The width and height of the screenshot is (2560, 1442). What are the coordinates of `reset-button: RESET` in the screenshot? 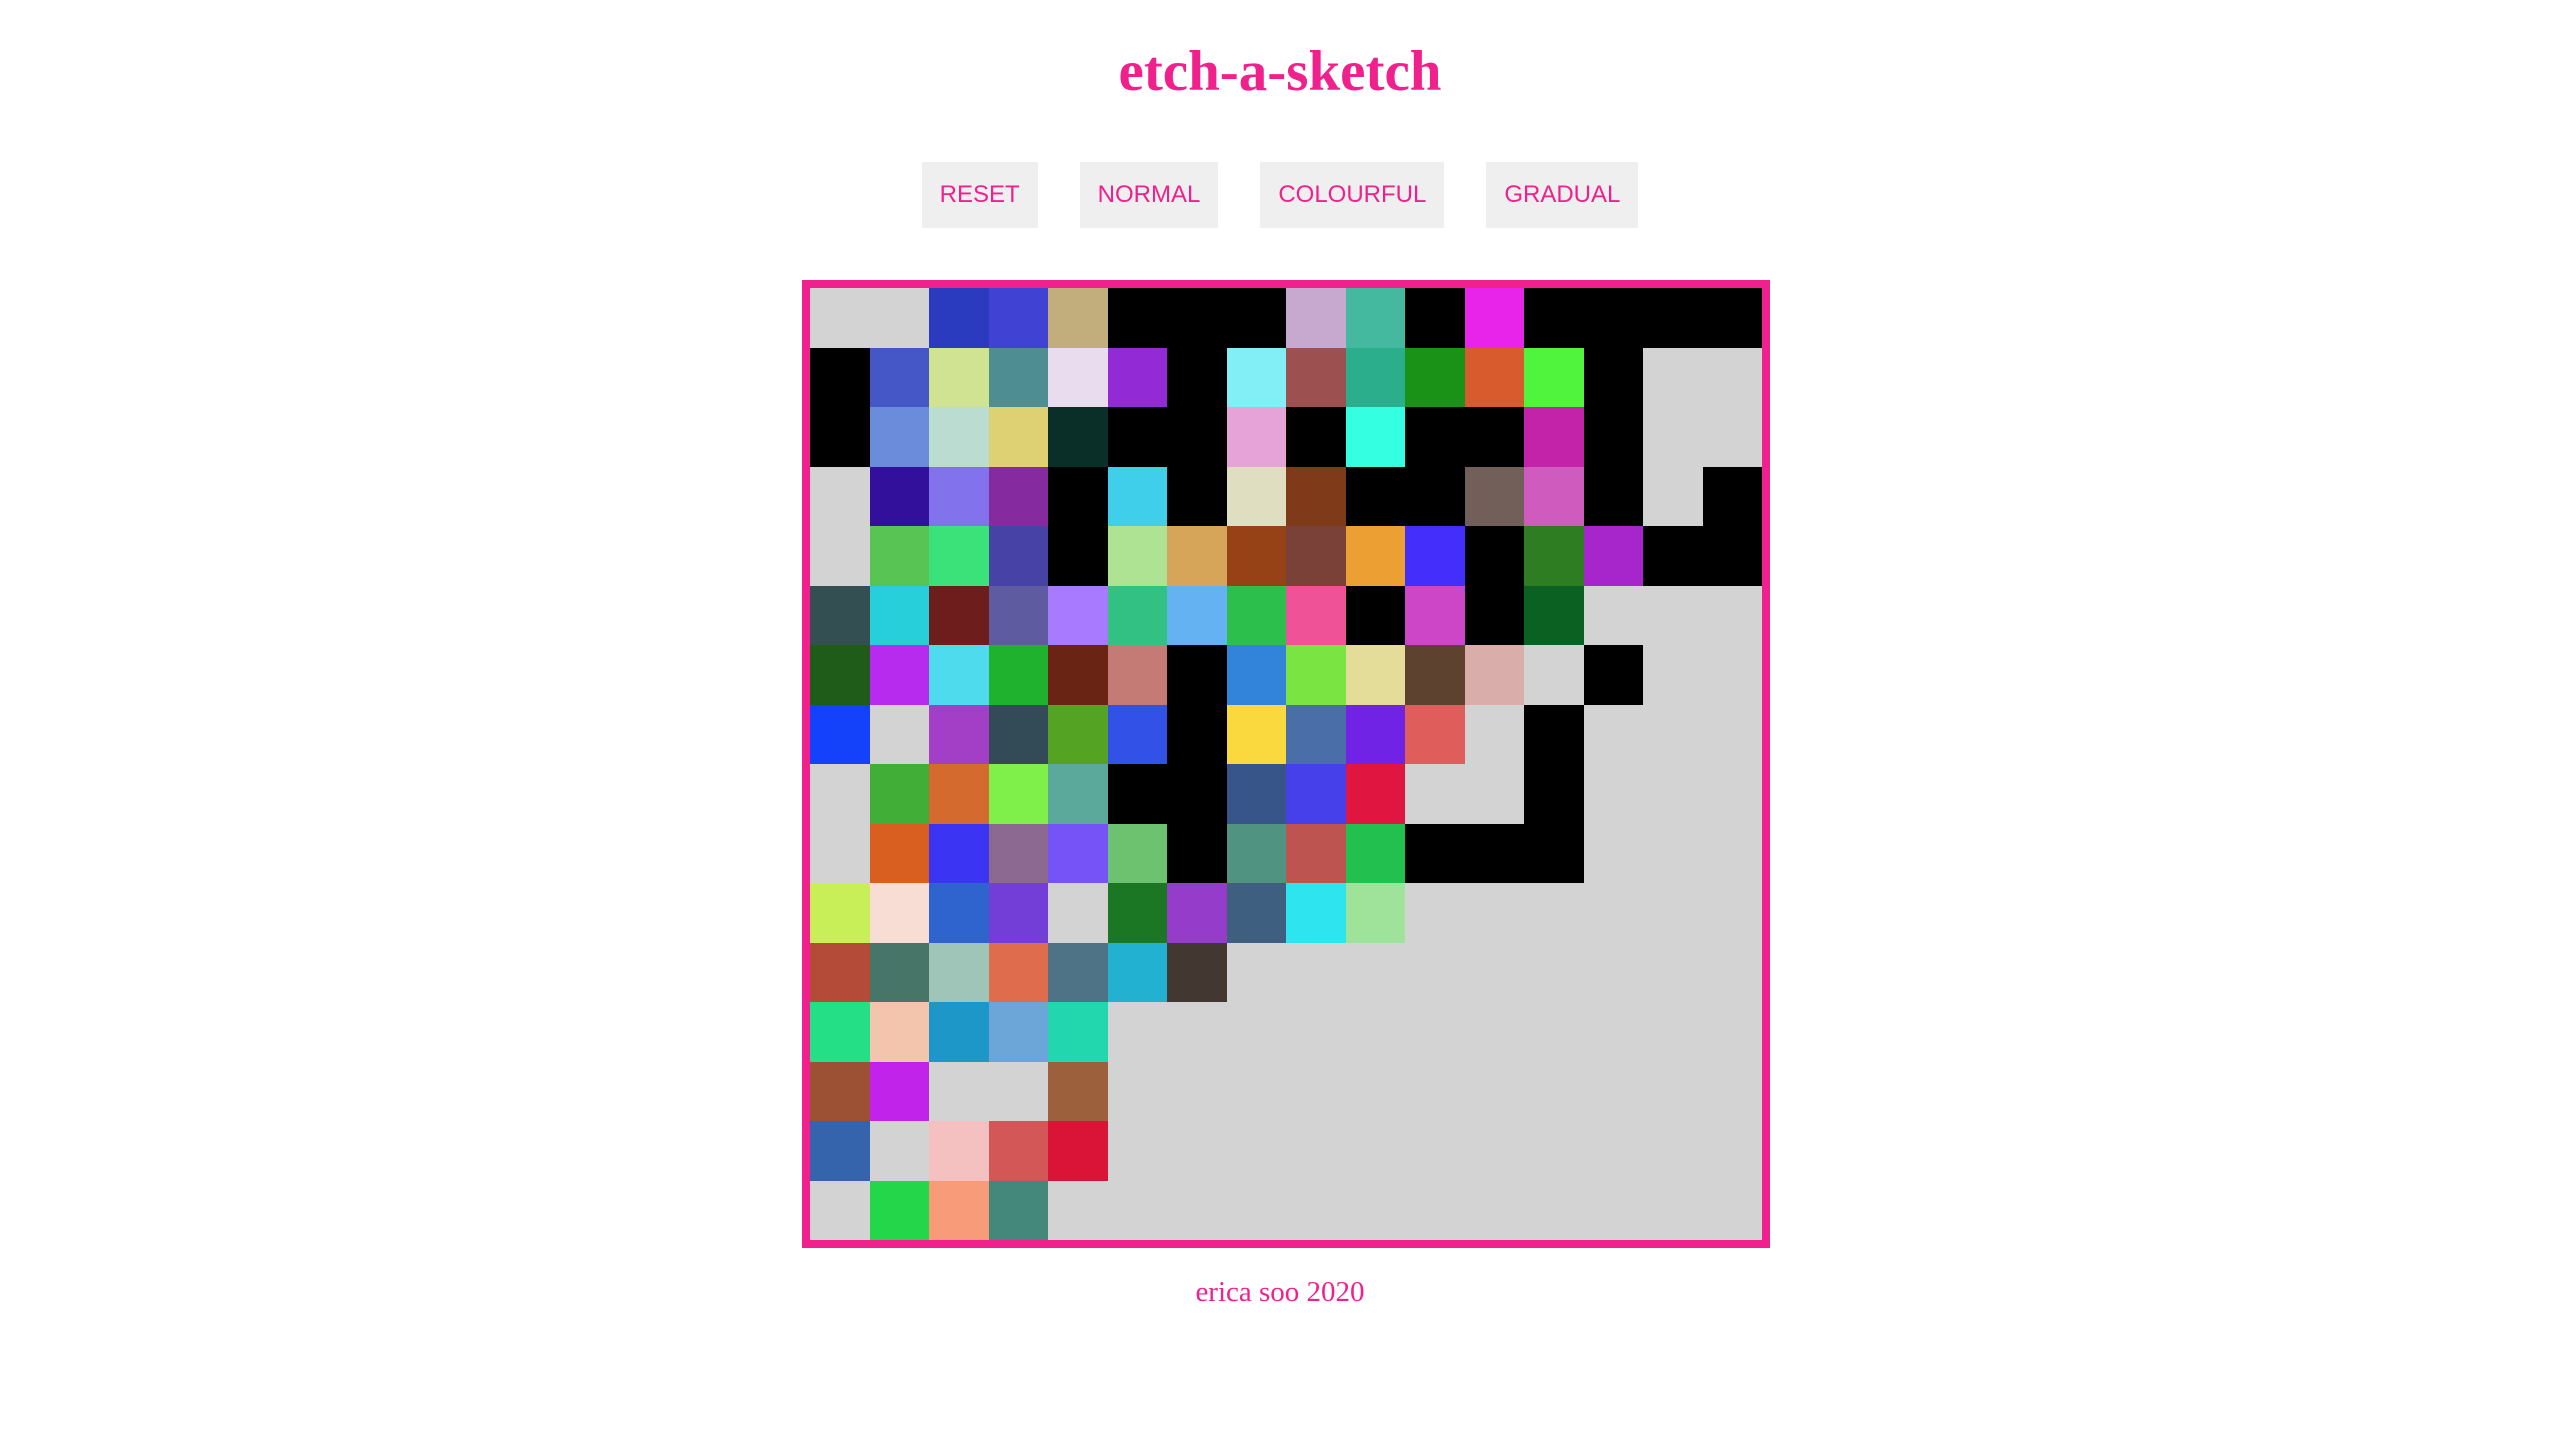 It's located at (979, 195).